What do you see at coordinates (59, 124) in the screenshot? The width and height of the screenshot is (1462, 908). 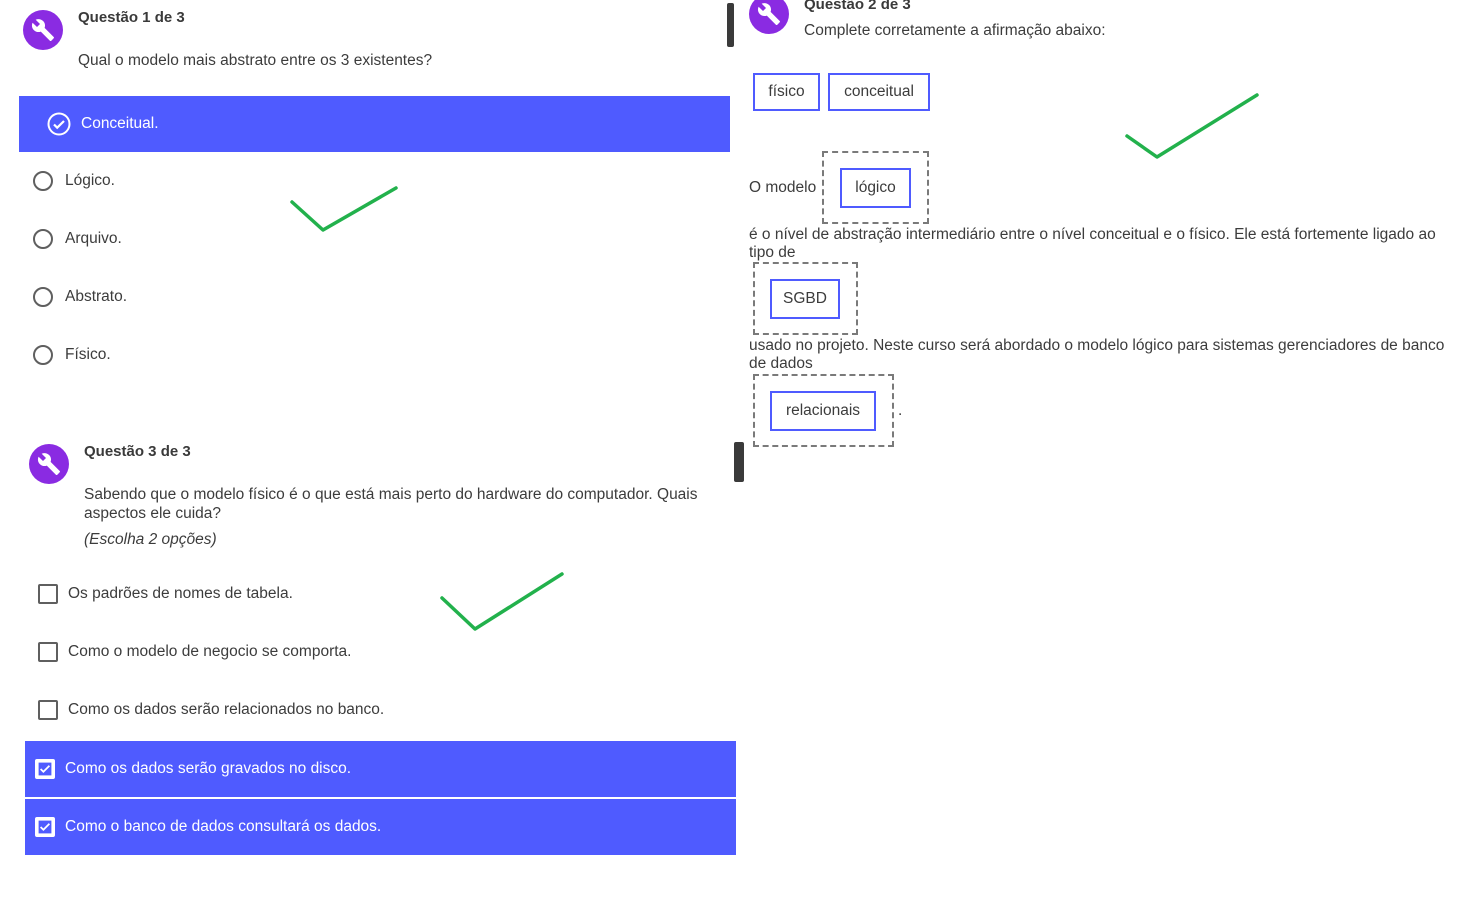 I see `radio-checked-icon` at bounding box center [59, 124].